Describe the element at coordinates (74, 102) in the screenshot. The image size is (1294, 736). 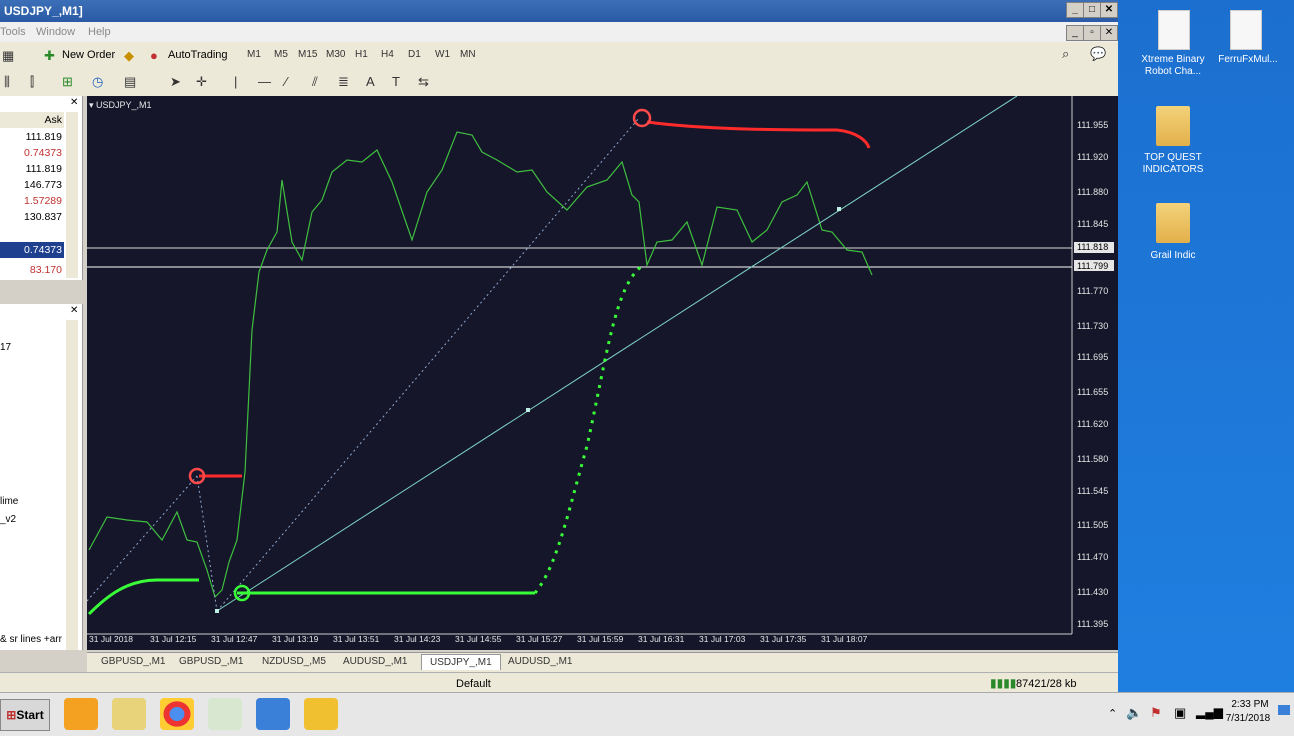
I see `close-panel-icon: ✕` at that location.